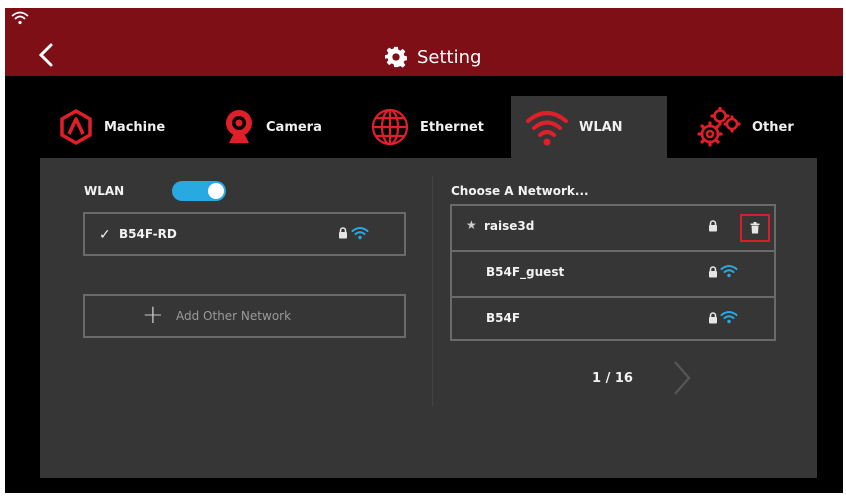  Describe the element at coordinates (509, 226) in the screenshot. I see `network-name: raise3d` at that location.